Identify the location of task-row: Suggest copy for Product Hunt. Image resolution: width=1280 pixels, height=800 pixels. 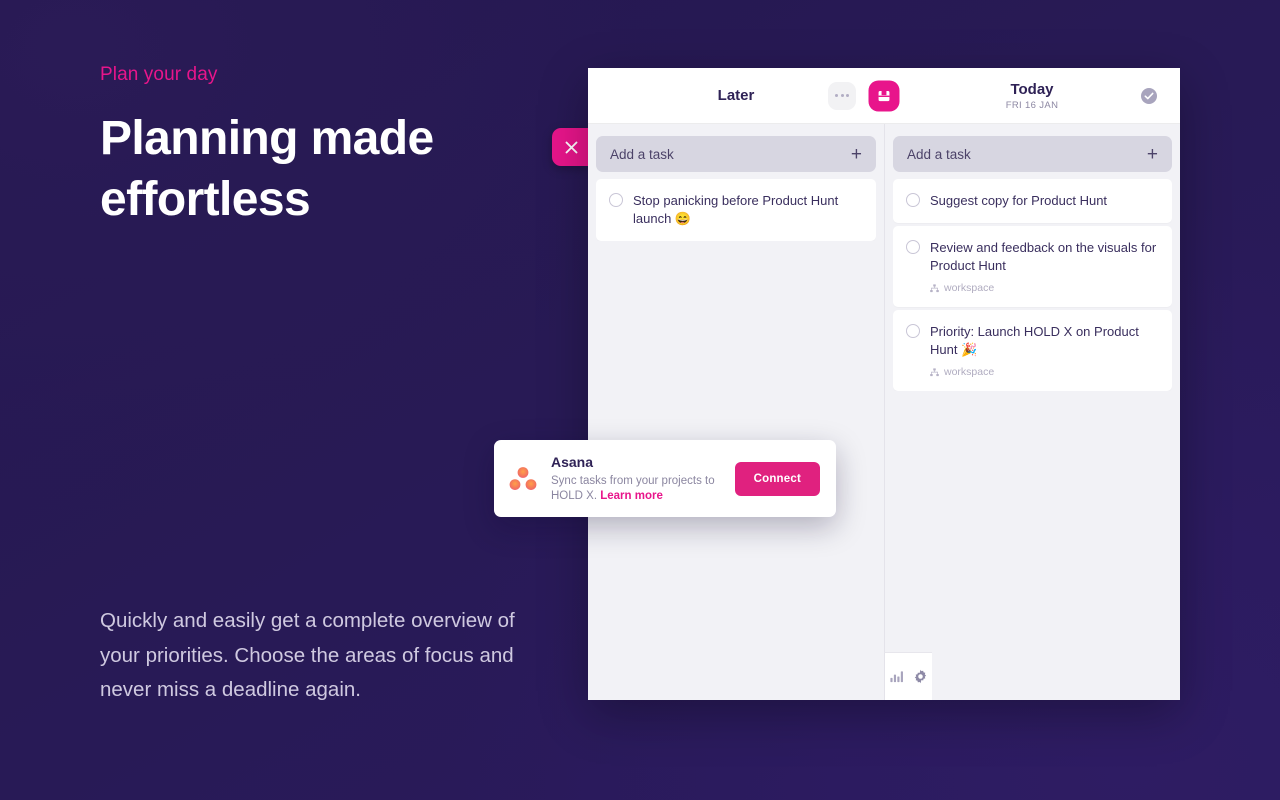
(1032, 201).